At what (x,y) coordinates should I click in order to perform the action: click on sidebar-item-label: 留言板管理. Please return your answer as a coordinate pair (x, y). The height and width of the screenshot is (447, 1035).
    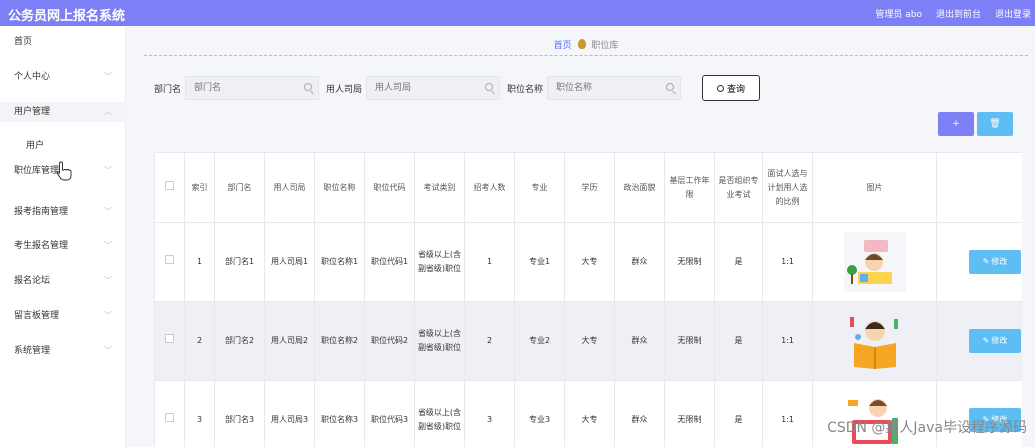
    Looking at the image, I should click on (37, 316).